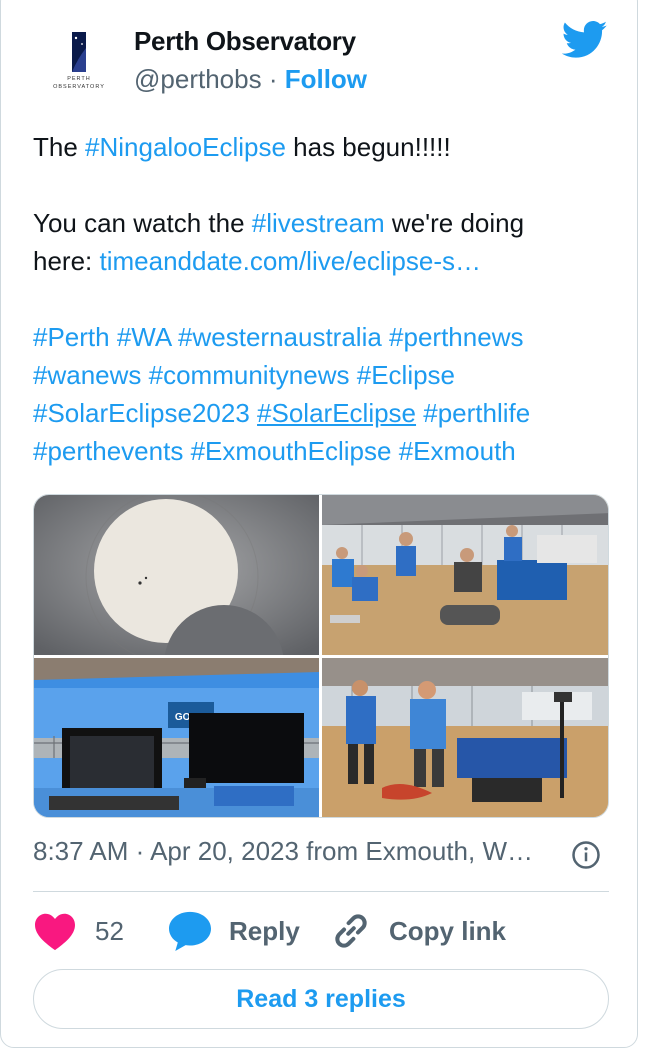 This screenshot has width=647, height=1048. What do you see at coordinates (176, 737) in the screenshot?
I see `photo-laptop-setup: GO BE` at bounding box center [176, 737].